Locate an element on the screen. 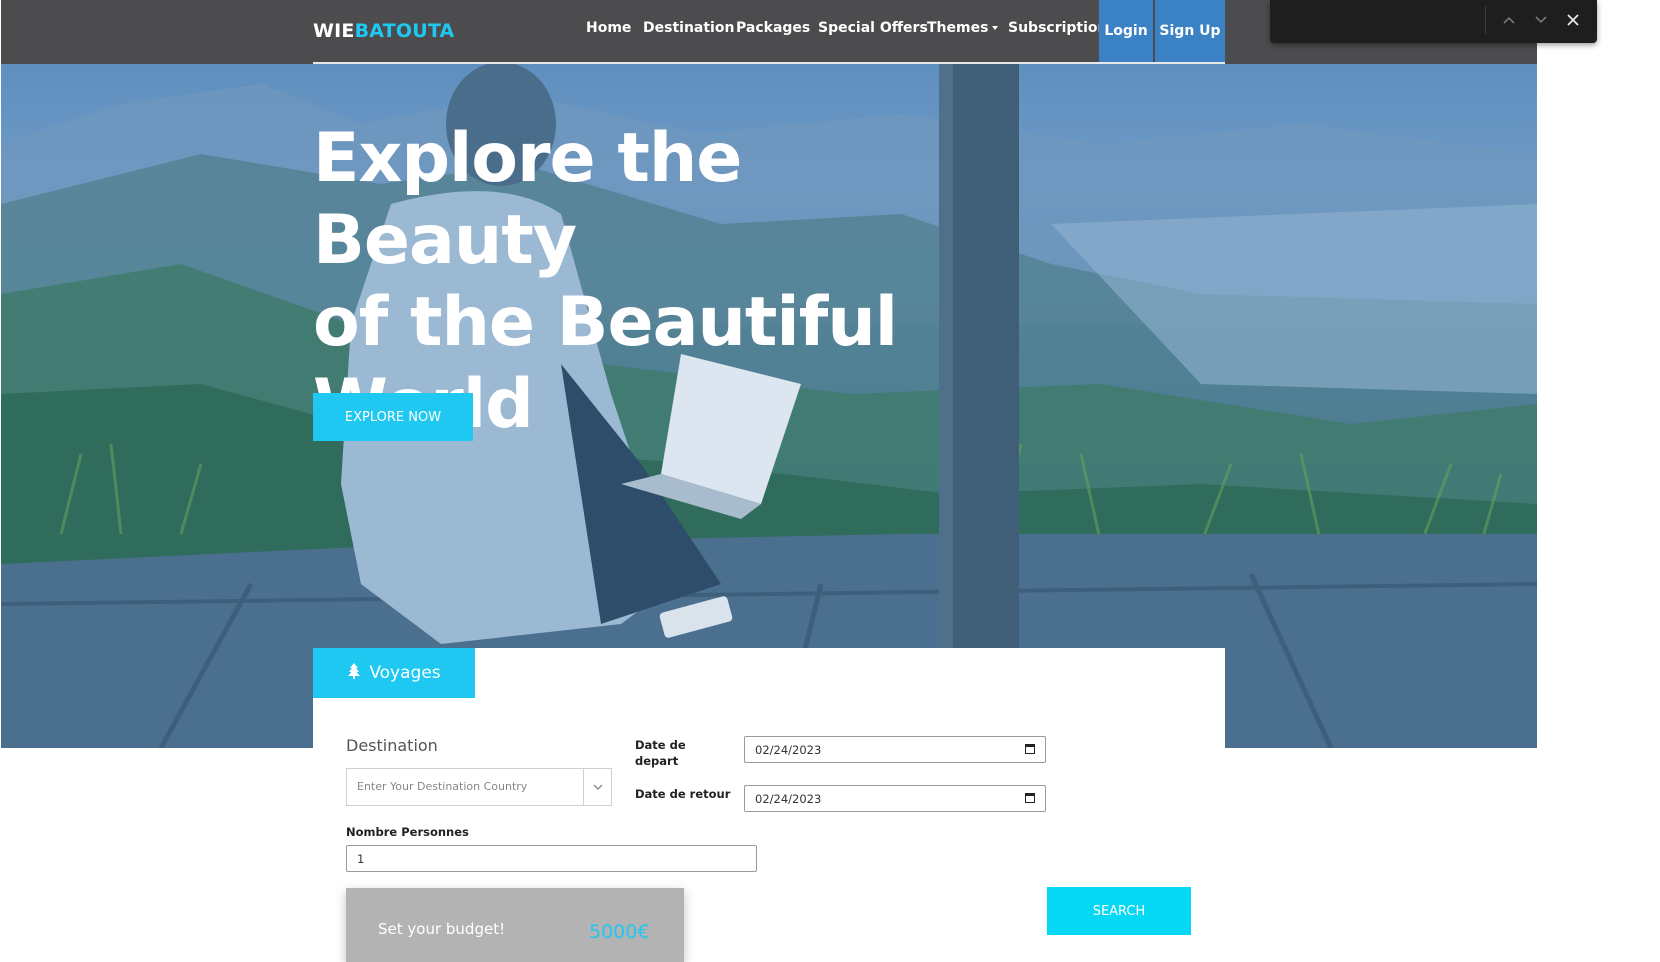  nav-special-offers: Special Offers is located at coordinates (873, 28).